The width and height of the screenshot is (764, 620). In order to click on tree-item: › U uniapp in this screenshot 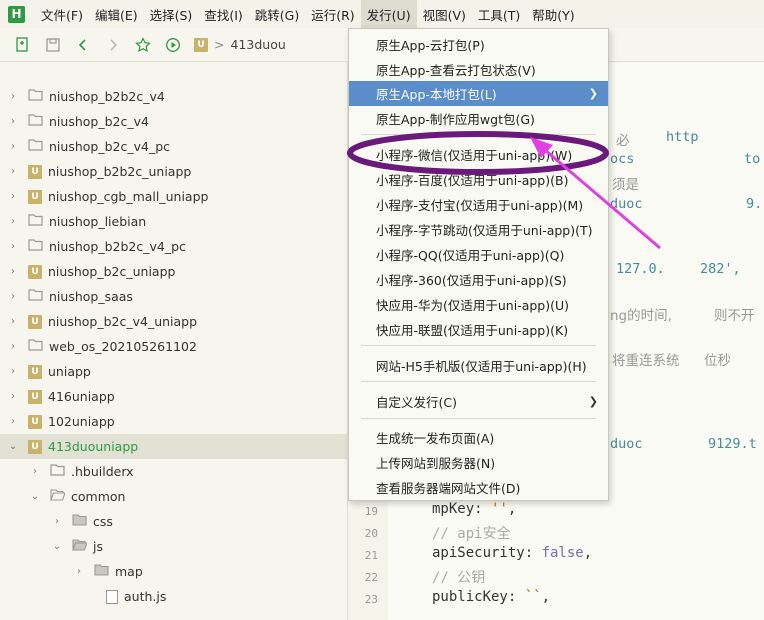, I will do `click(173, 371)`.